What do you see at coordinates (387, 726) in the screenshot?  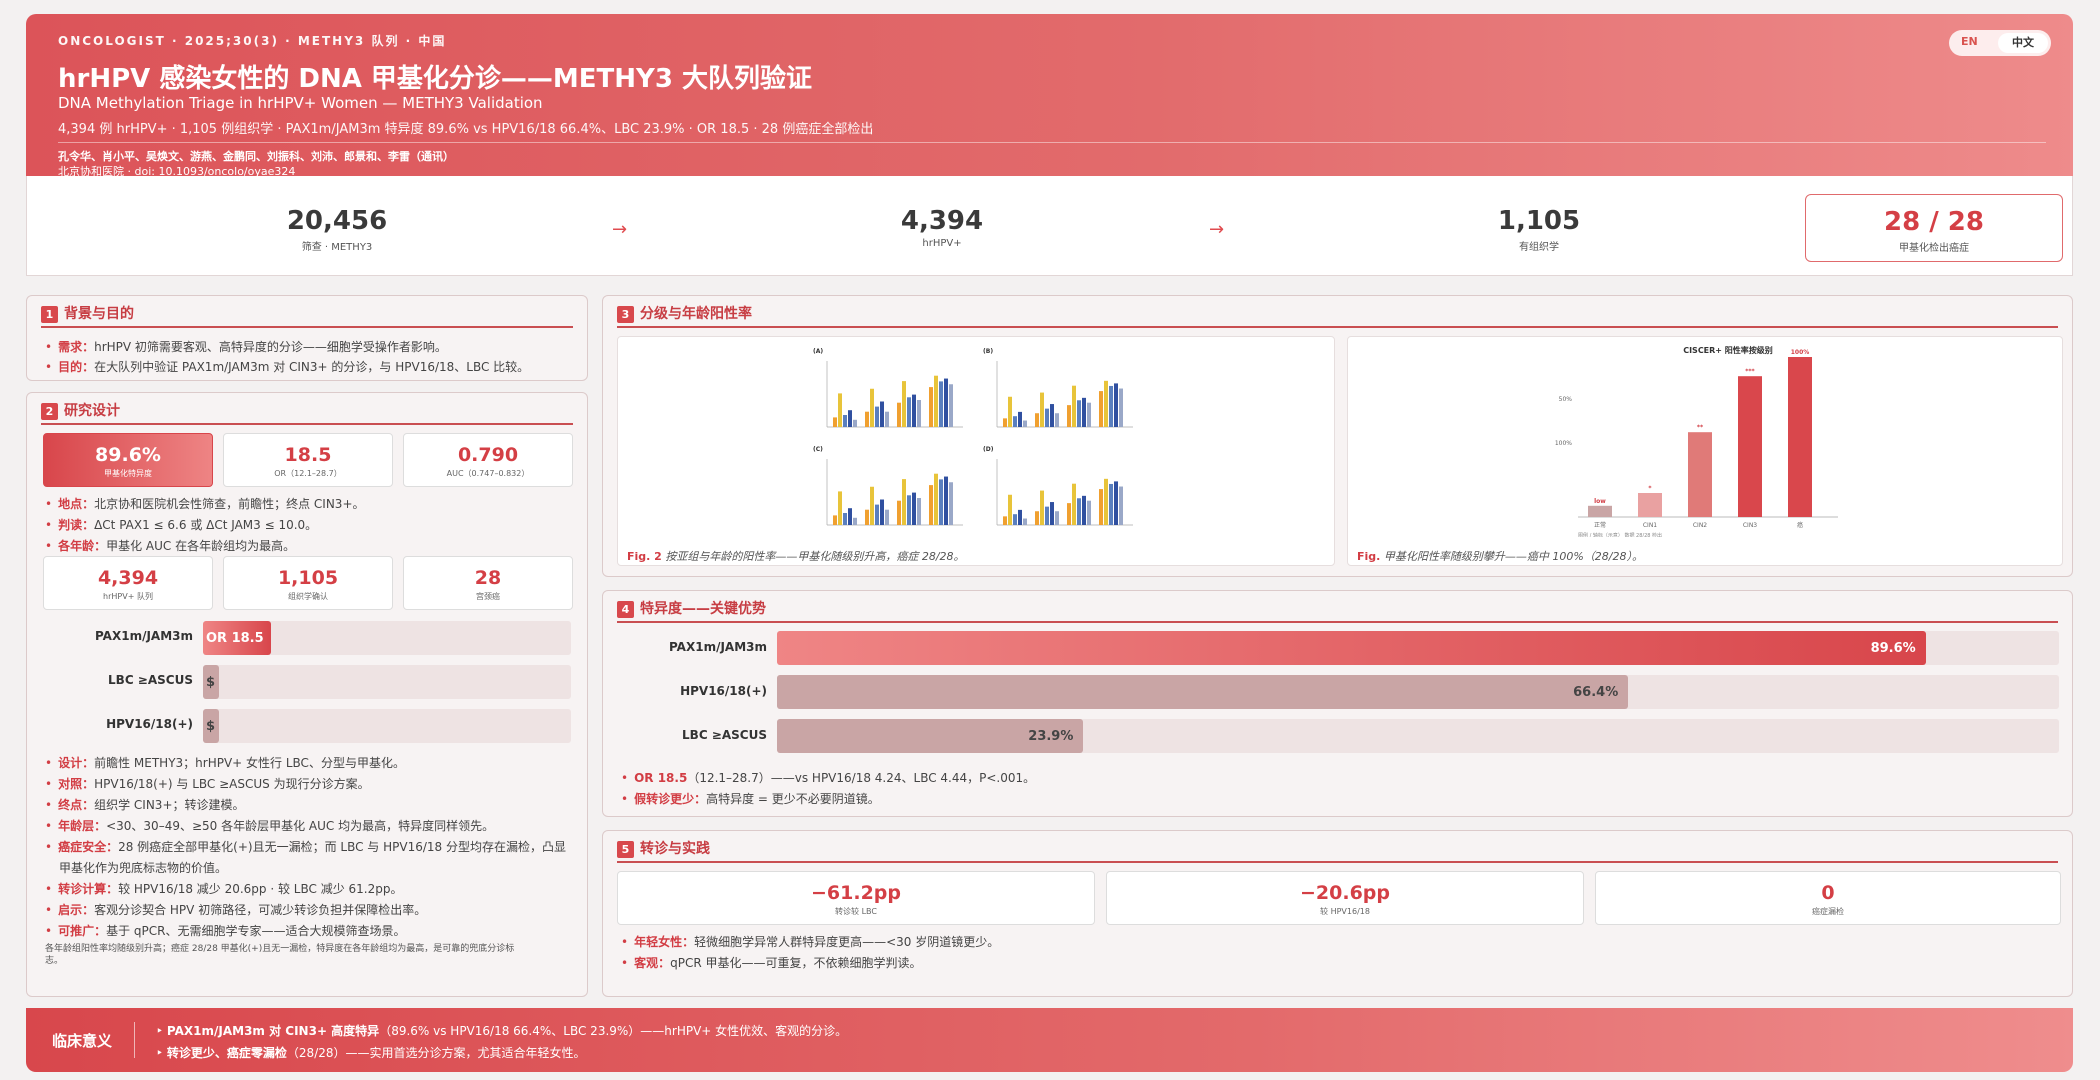 I see `or-bar-track: $` at bounding box center [387, 726].